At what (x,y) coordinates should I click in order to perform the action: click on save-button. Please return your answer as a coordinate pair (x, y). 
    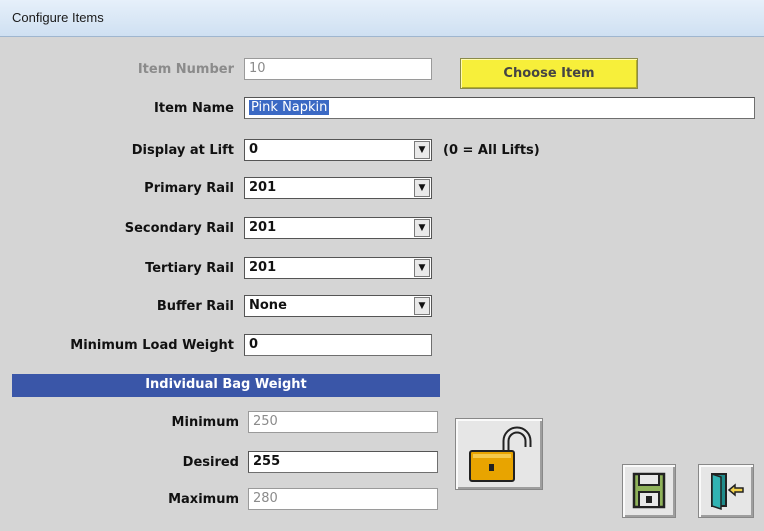
    Looking at the image, I should click on (649, 491).